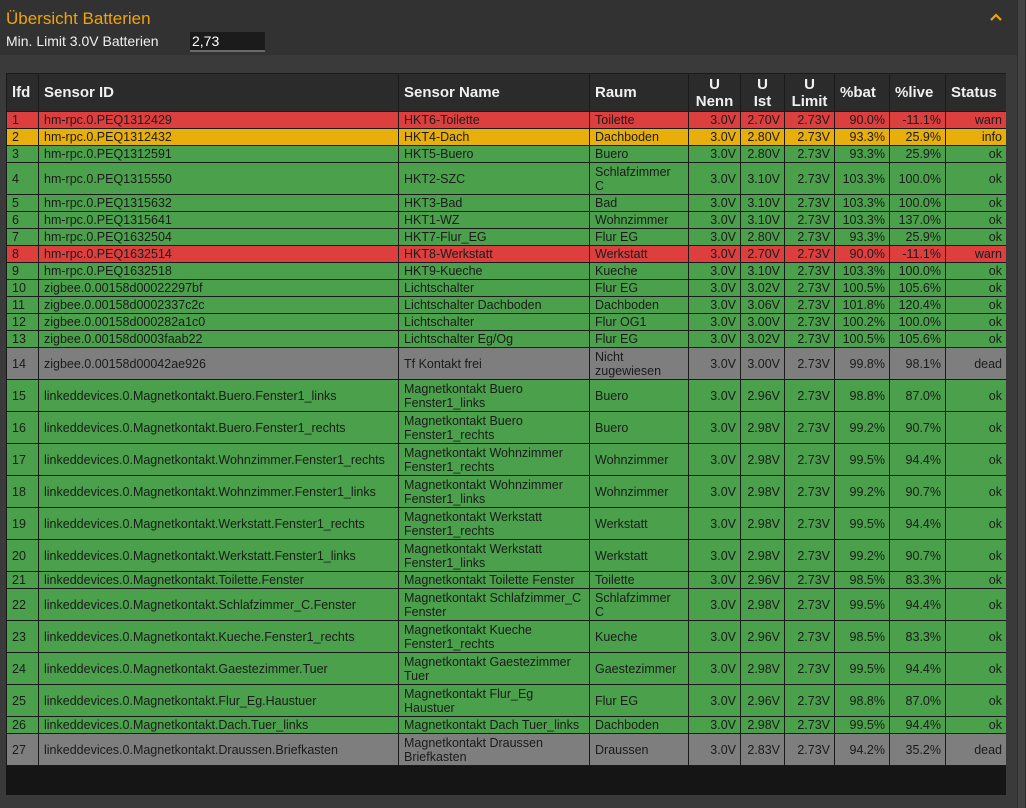 The height and width of the screenshot is (808, 1026). What do you see at coordinates (227, 42) in the screenshot?
I see `limit-input` at bounding box center [227, 42].